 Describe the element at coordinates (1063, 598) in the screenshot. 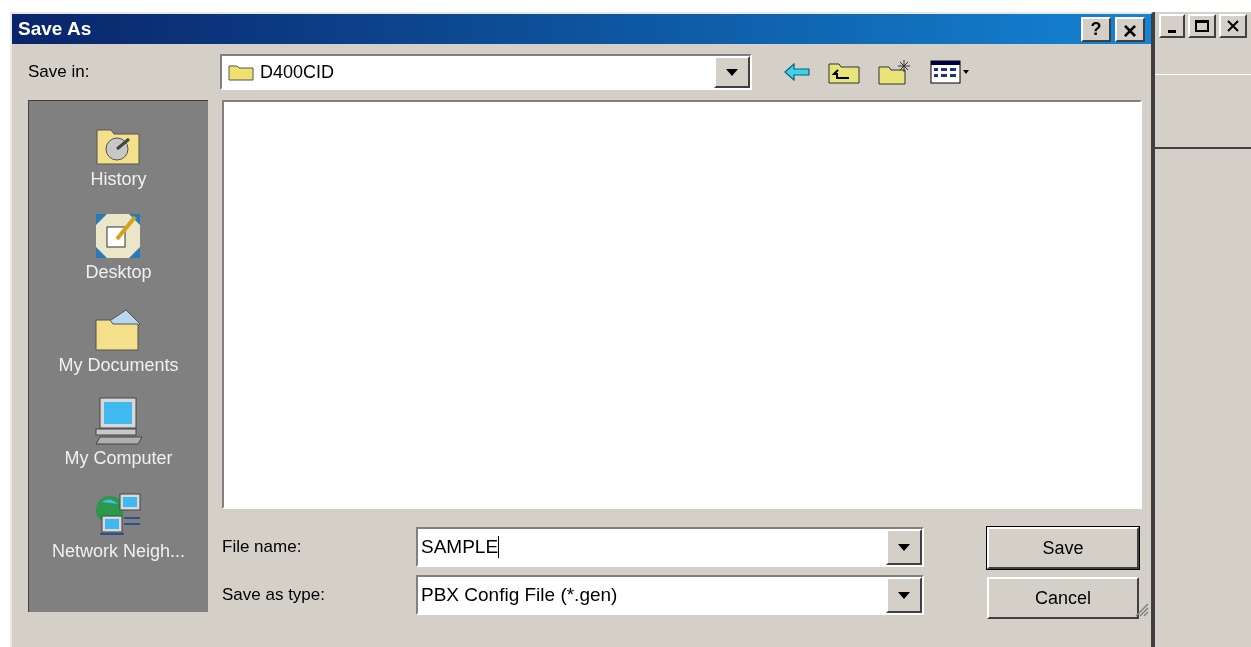

I see `dialog-button: Cancel` at that location.